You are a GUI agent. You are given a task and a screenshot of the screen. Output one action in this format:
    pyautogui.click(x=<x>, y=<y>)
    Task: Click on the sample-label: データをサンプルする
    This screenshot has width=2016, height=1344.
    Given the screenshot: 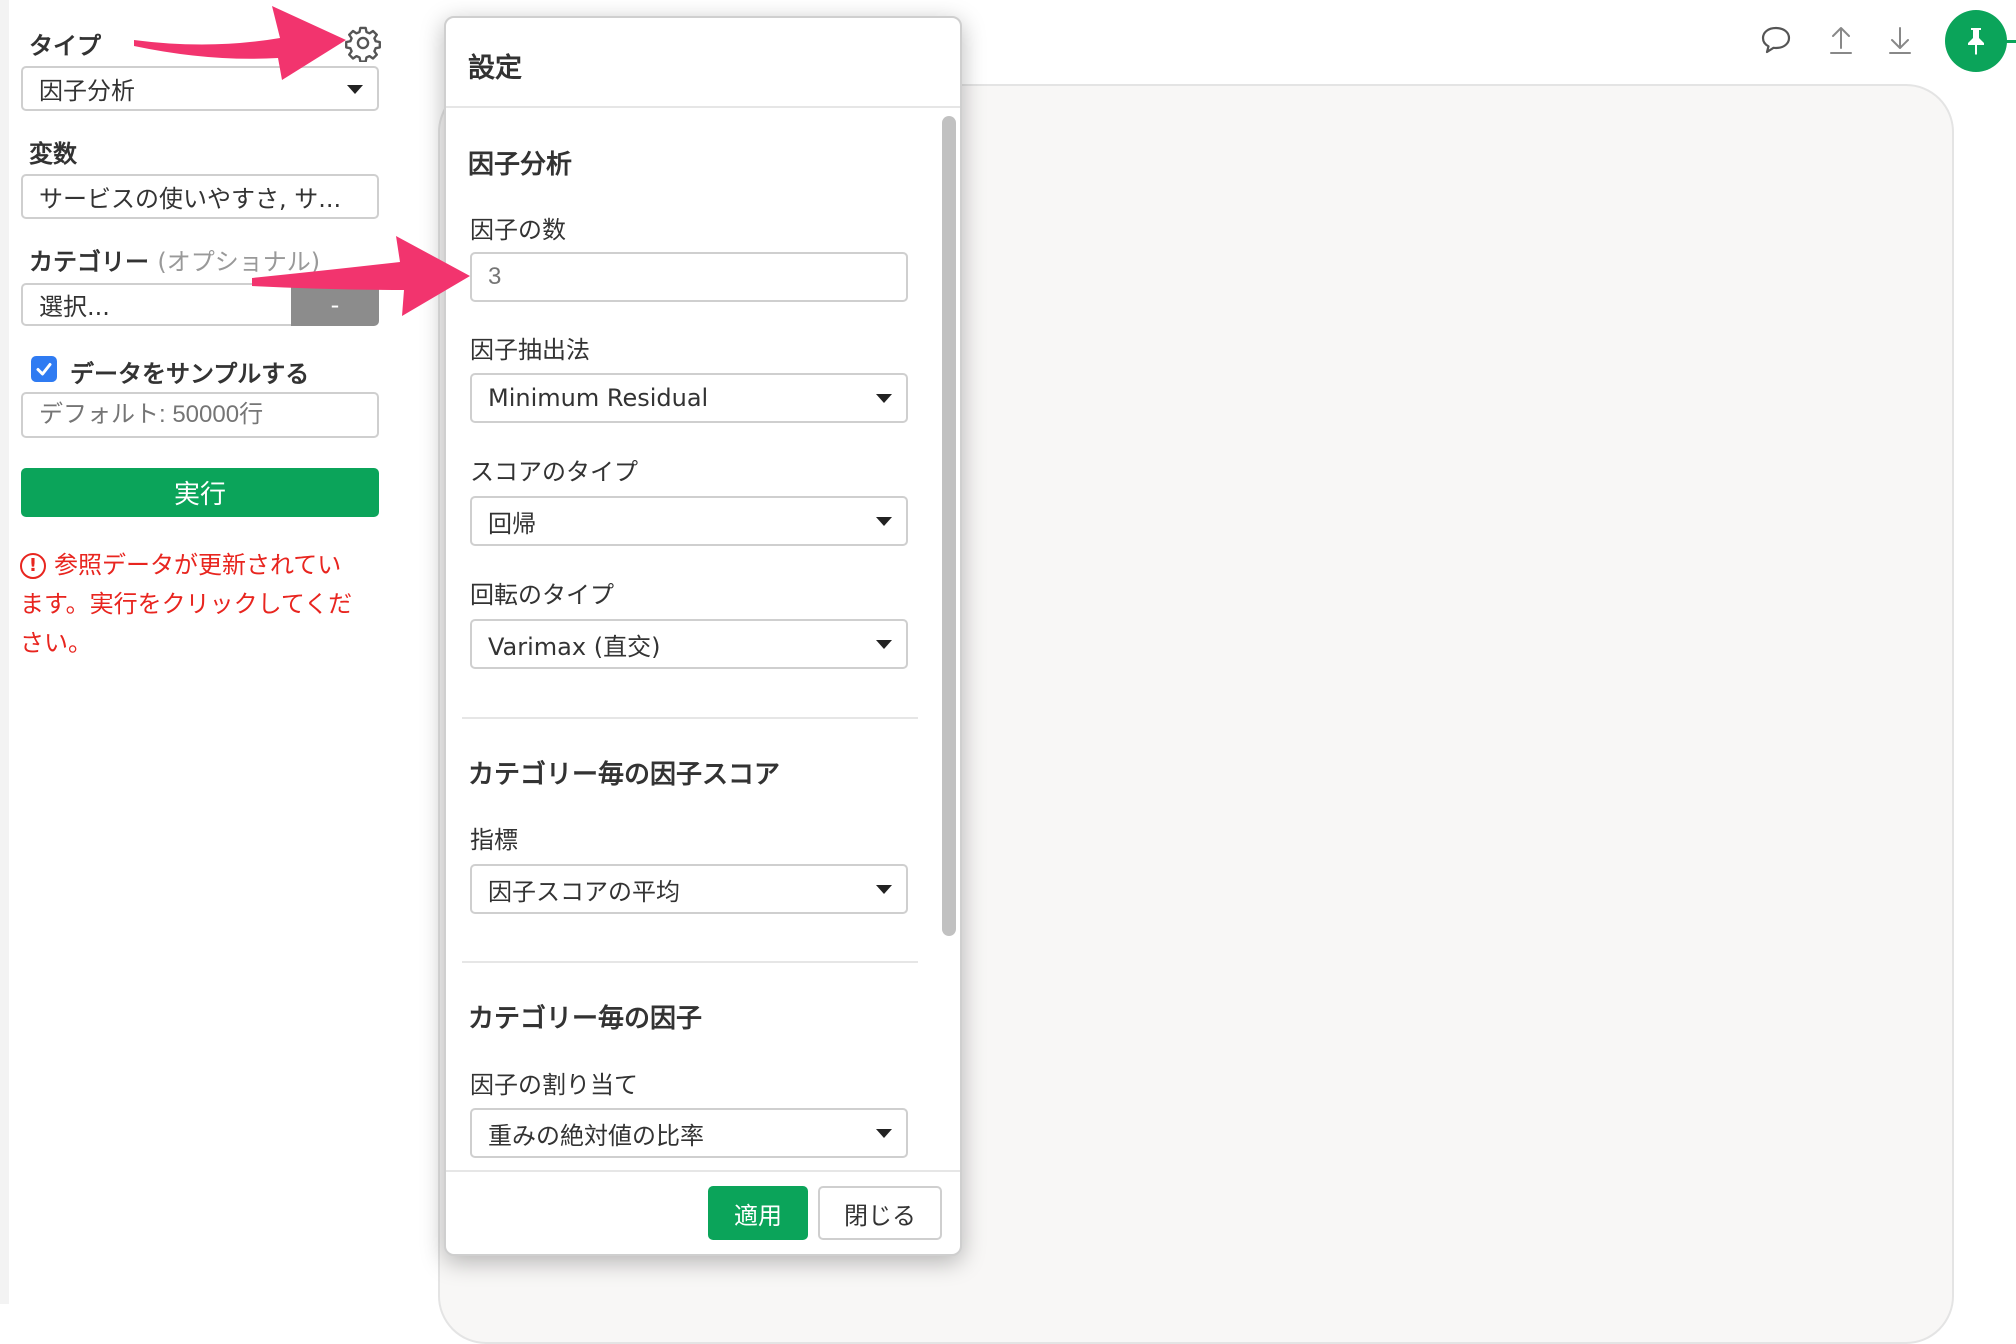 What is the action you would take?
    pyautogui.click(x=190, y=374)
    